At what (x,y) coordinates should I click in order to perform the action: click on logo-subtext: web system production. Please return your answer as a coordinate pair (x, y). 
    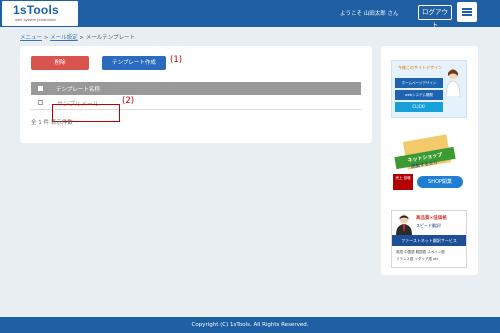
    Looking at the image, I should click on (35, 19).